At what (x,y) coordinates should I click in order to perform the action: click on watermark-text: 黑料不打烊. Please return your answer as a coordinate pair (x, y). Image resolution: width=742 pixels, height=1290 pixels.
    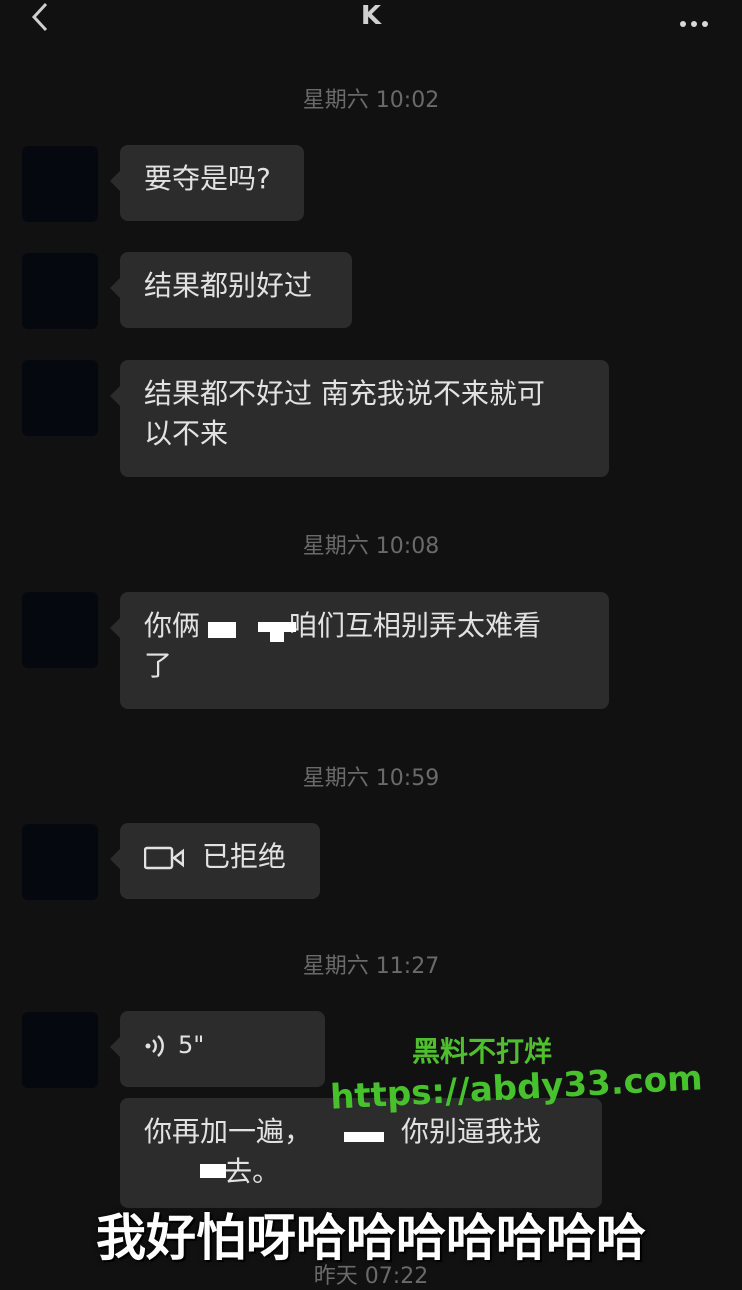
    Looking at the image, I should click on (482, 1051).